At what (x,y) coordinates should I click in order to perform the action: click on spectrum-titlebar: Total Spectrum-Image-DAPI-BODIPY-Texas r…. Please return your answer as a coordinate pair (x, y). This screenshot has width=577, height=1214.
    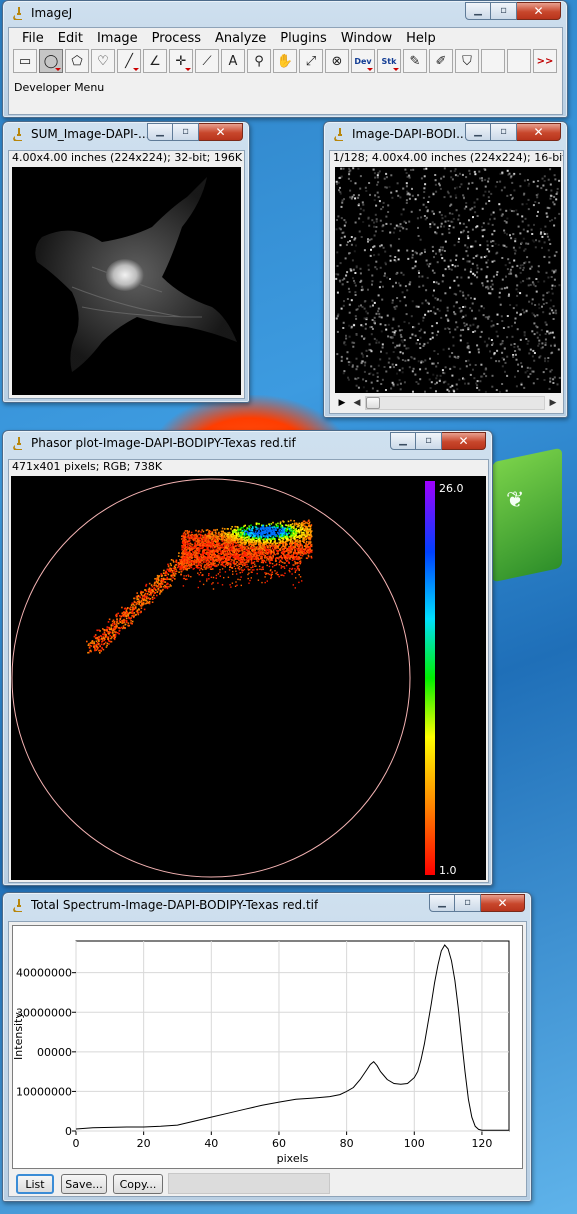
    Looking at the image, I should click on (267, 905).